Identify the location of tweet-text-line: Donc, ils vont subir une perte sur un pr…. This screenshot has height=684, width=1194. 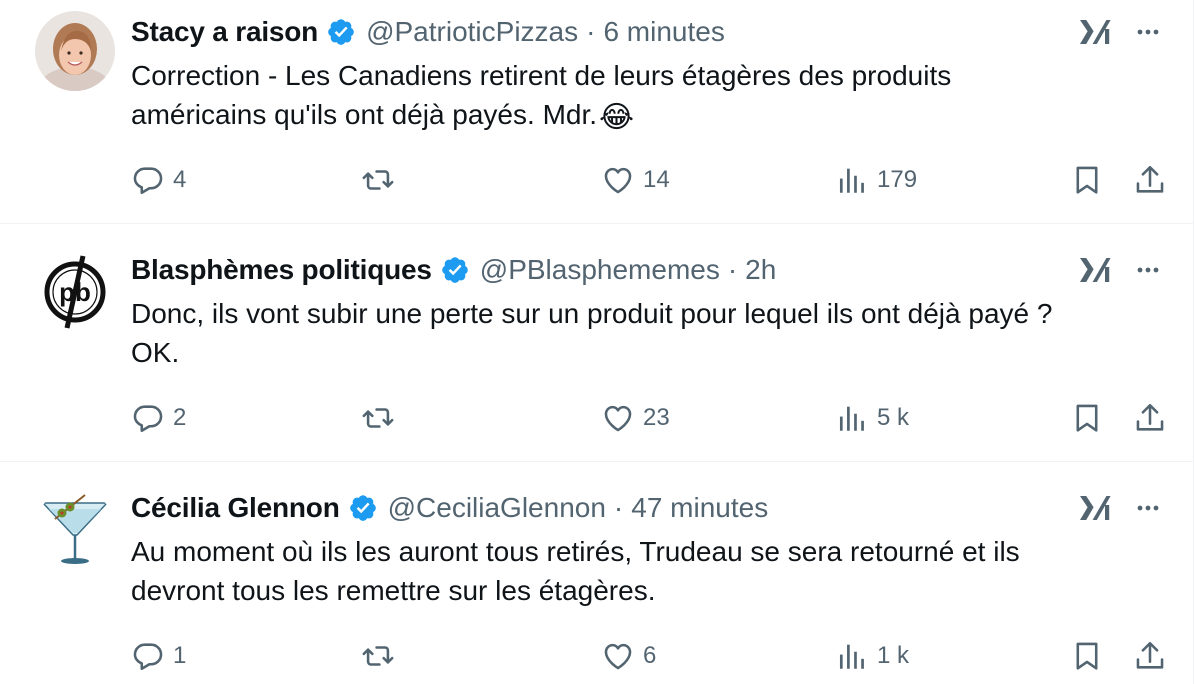
(592, 313).